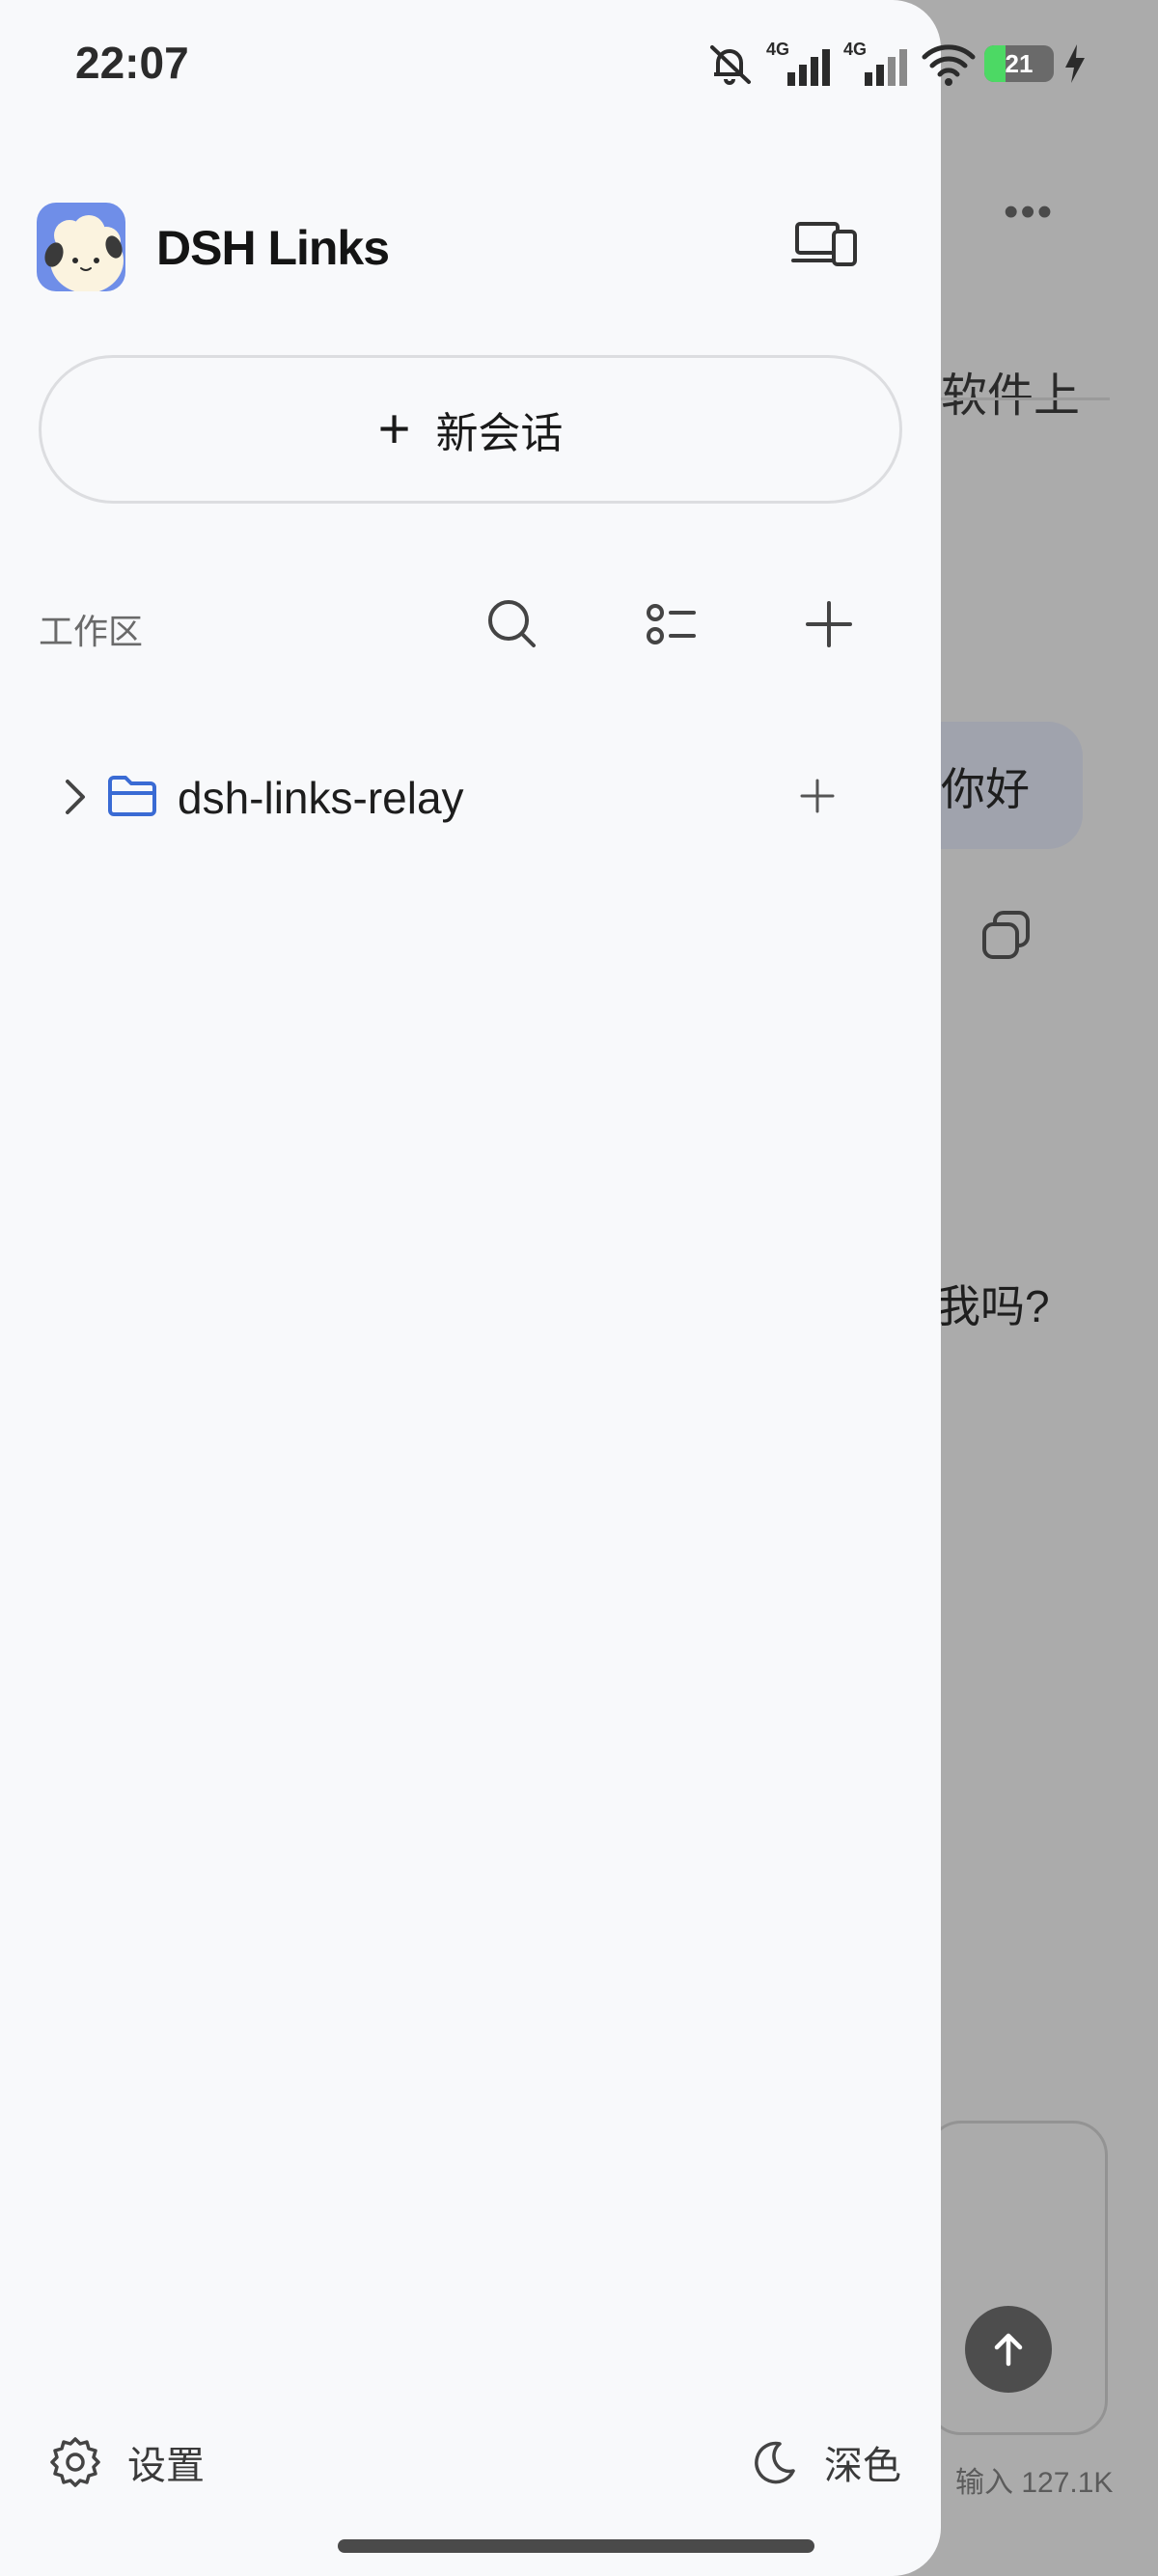 Image resolution: width=1158 pixels, height=2576 pixels. I want to click on workspace-list-button, so click(672, 624).